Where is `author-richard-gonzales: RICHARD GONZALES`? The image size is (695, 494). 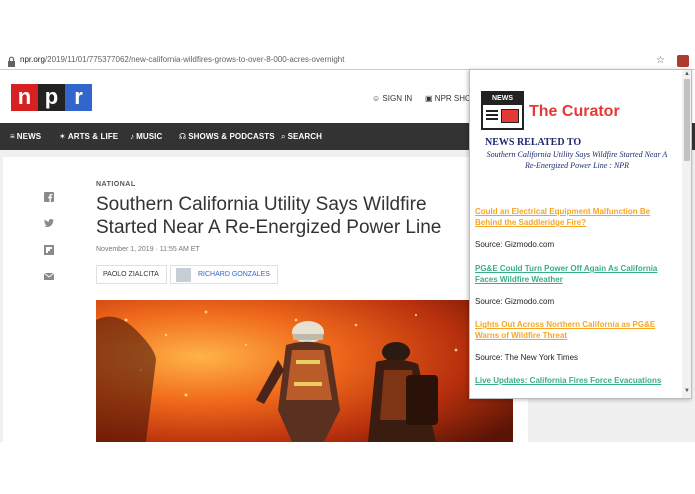 author-richard-gonzales: RICHARD GONZALES is located at coordinates (224, 274).